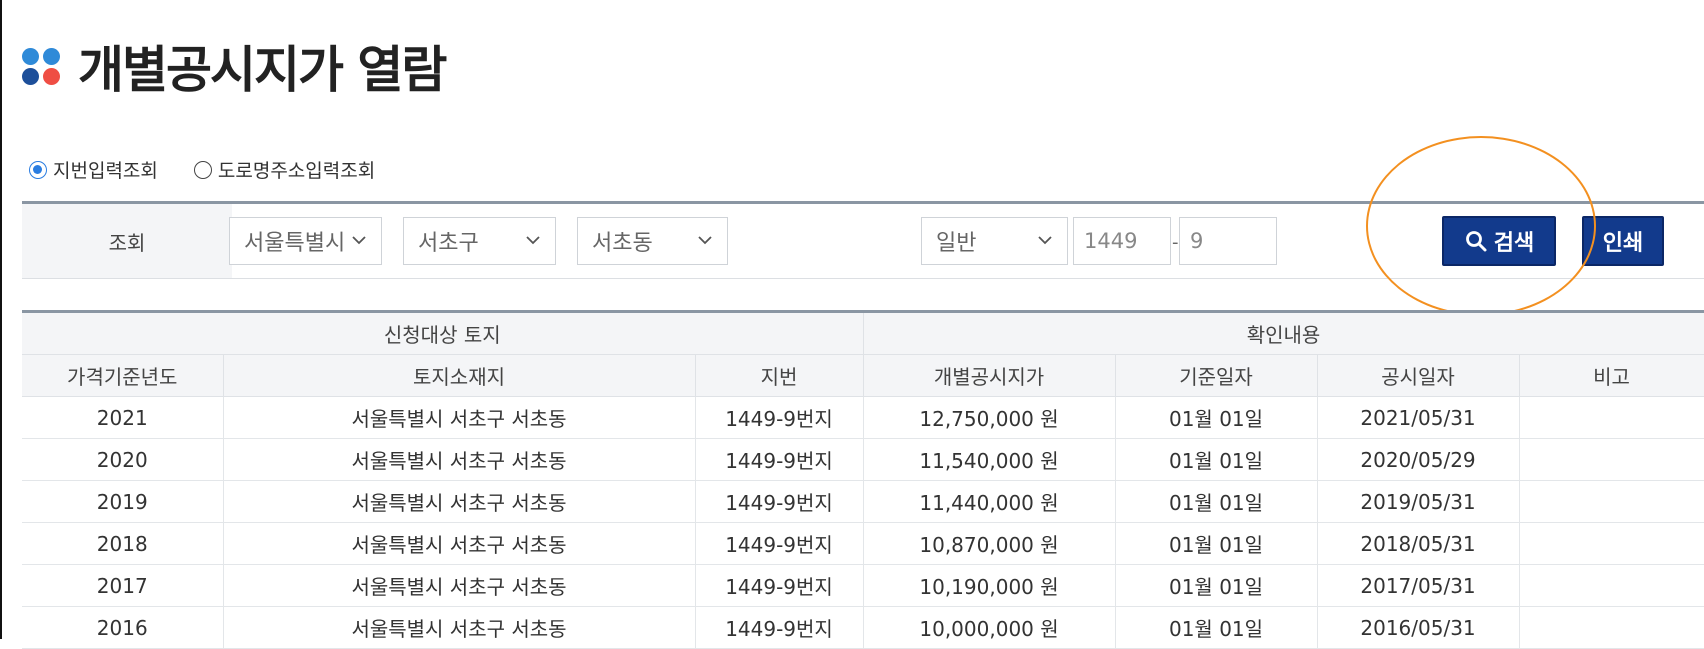 The width and height of the screenshot is (1704, 649). Describe the element at coordinates (989, 543) in the screenshot. I see `table-cell: 10,870,000 원` at that location.